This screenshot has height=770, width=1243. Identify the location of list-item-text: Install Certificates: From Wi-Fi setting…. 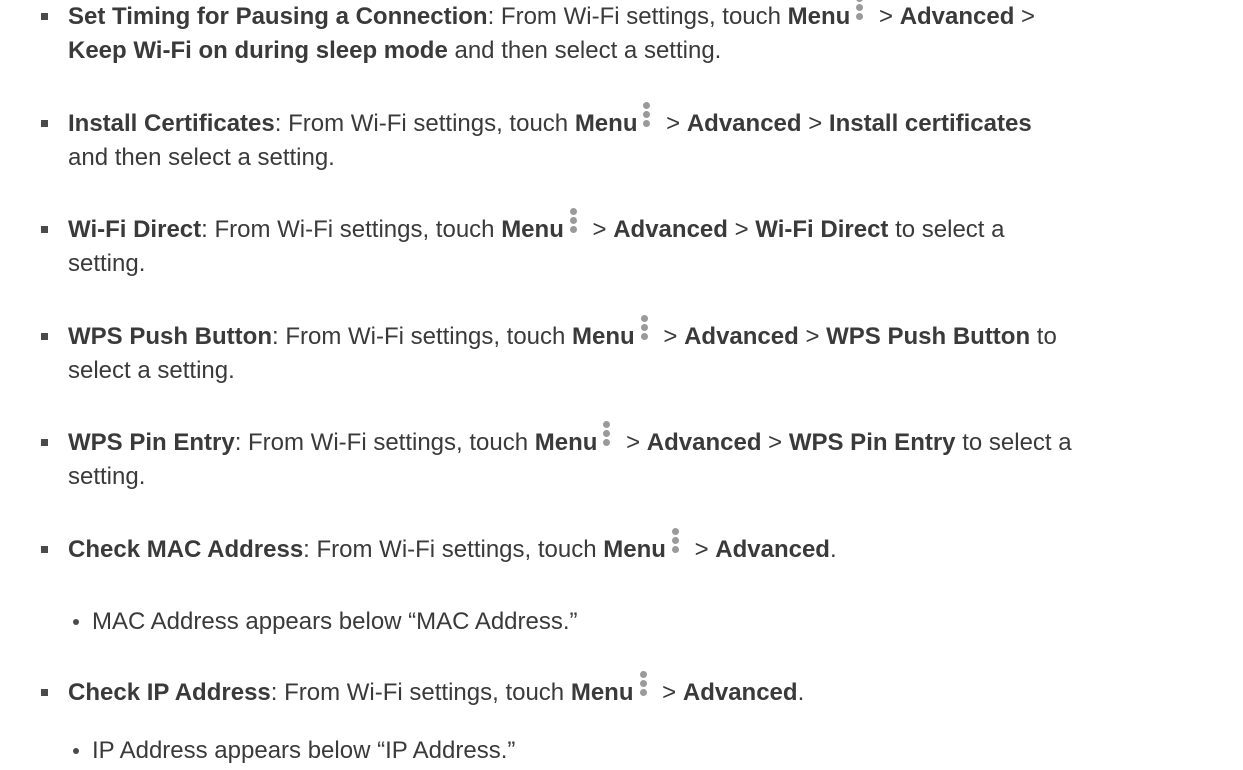
(643, 138).